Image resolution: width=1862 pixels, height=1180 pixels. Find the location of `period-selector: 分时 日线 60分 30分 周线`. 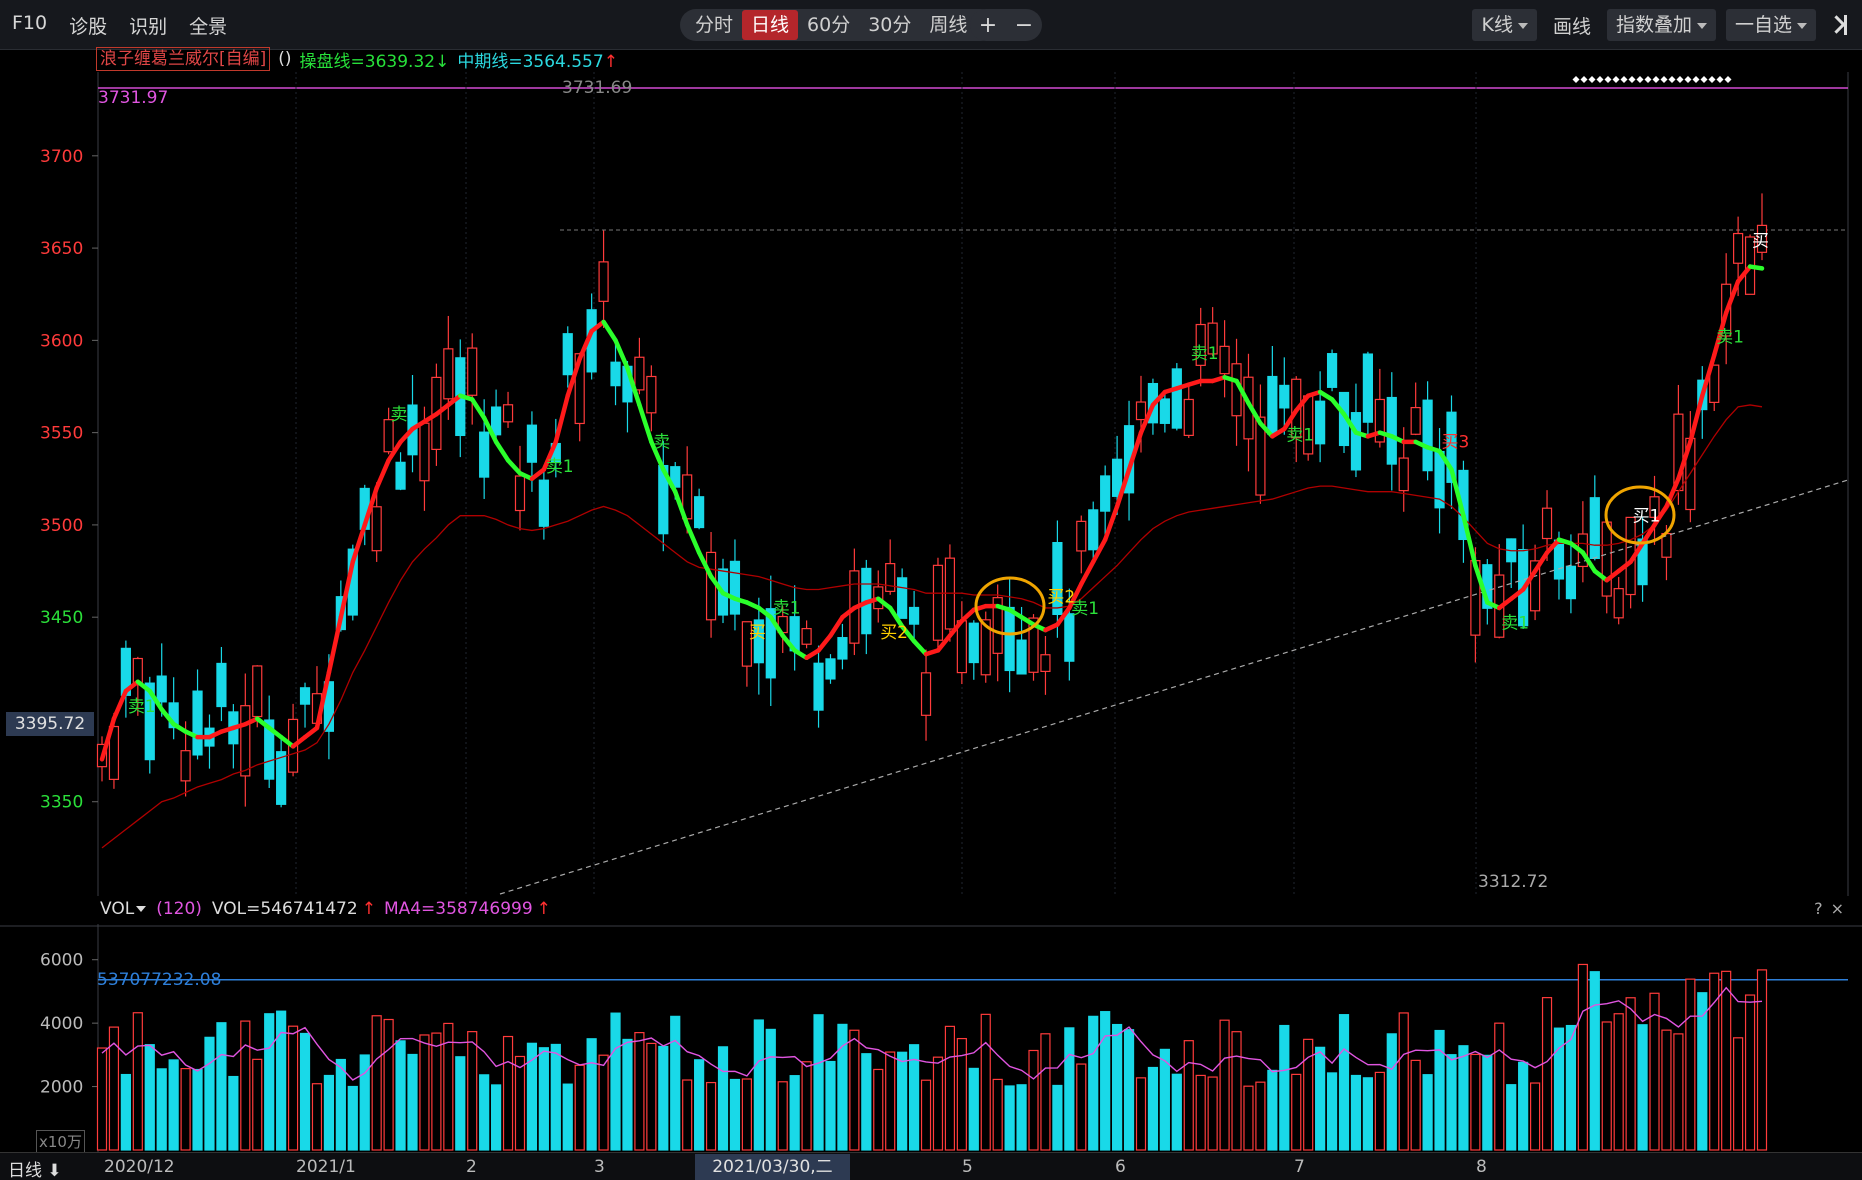

period-selector: 分时 日线 60分 30分 周线 is located at coordinates (839, 25).